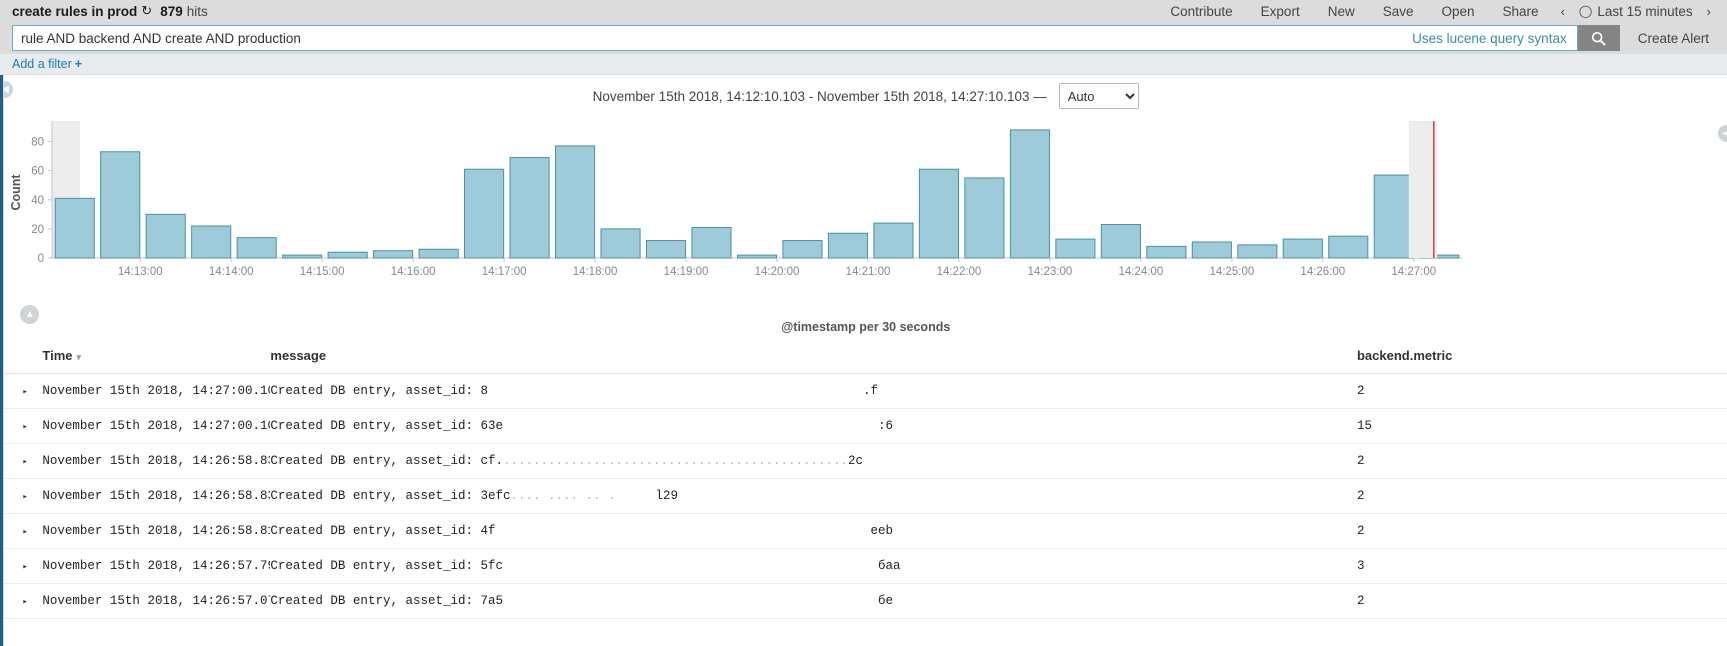 The width and height of the screenshot is (1727, 646). What do you see at coordinates (386, 426) in the screenshot?
I see `message-text: Created DB entry, asset_id: 63е` at bounding box center [386, 426].